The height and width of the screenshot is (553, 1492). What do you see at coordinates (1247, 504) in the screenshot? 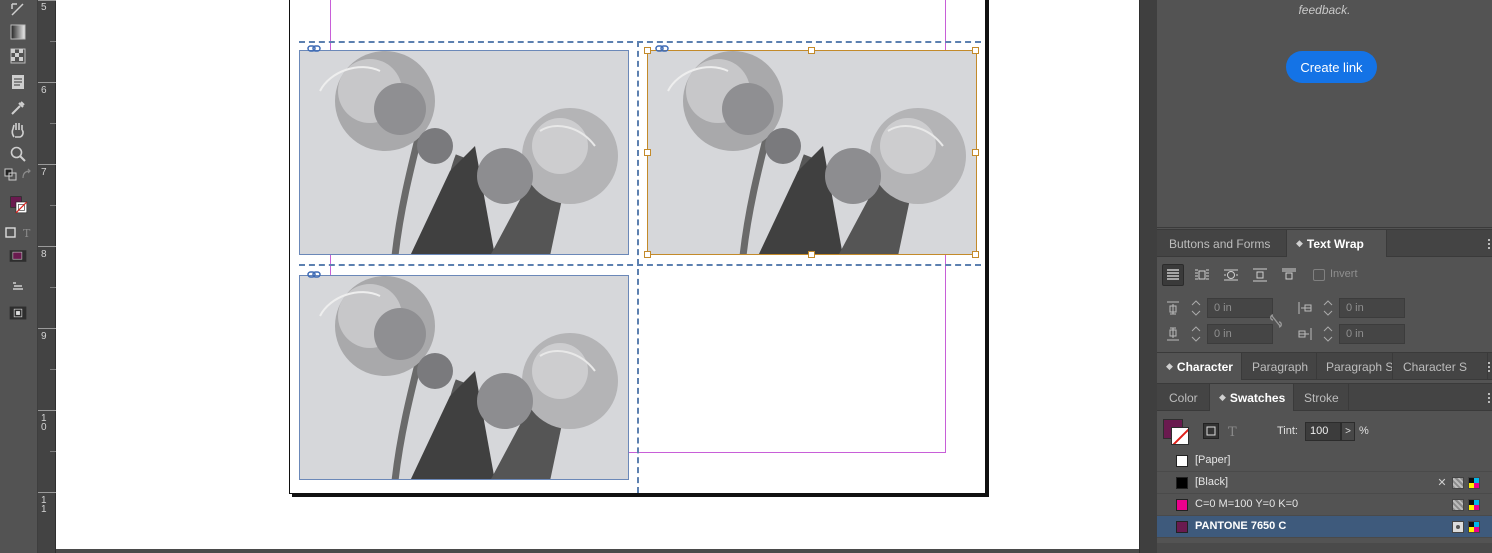
I see `swatch-name: C=0 M=100 Y=0 K=0` at bounding box center [1247, 504].